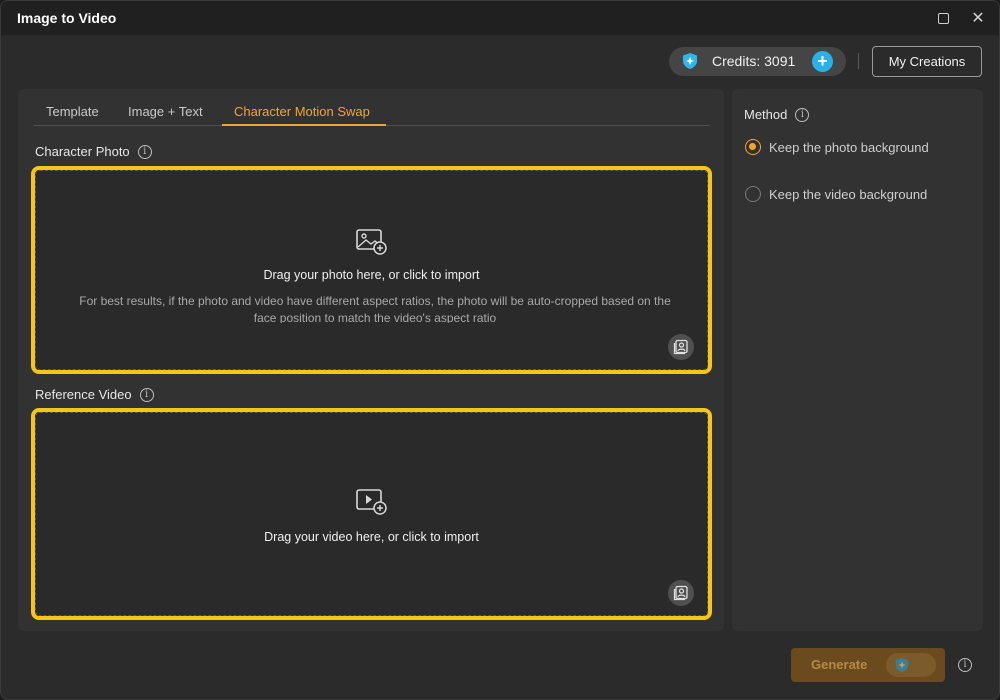 The image size is (1000, 700). I want to click on tab-template: Template, so click(72, 111).